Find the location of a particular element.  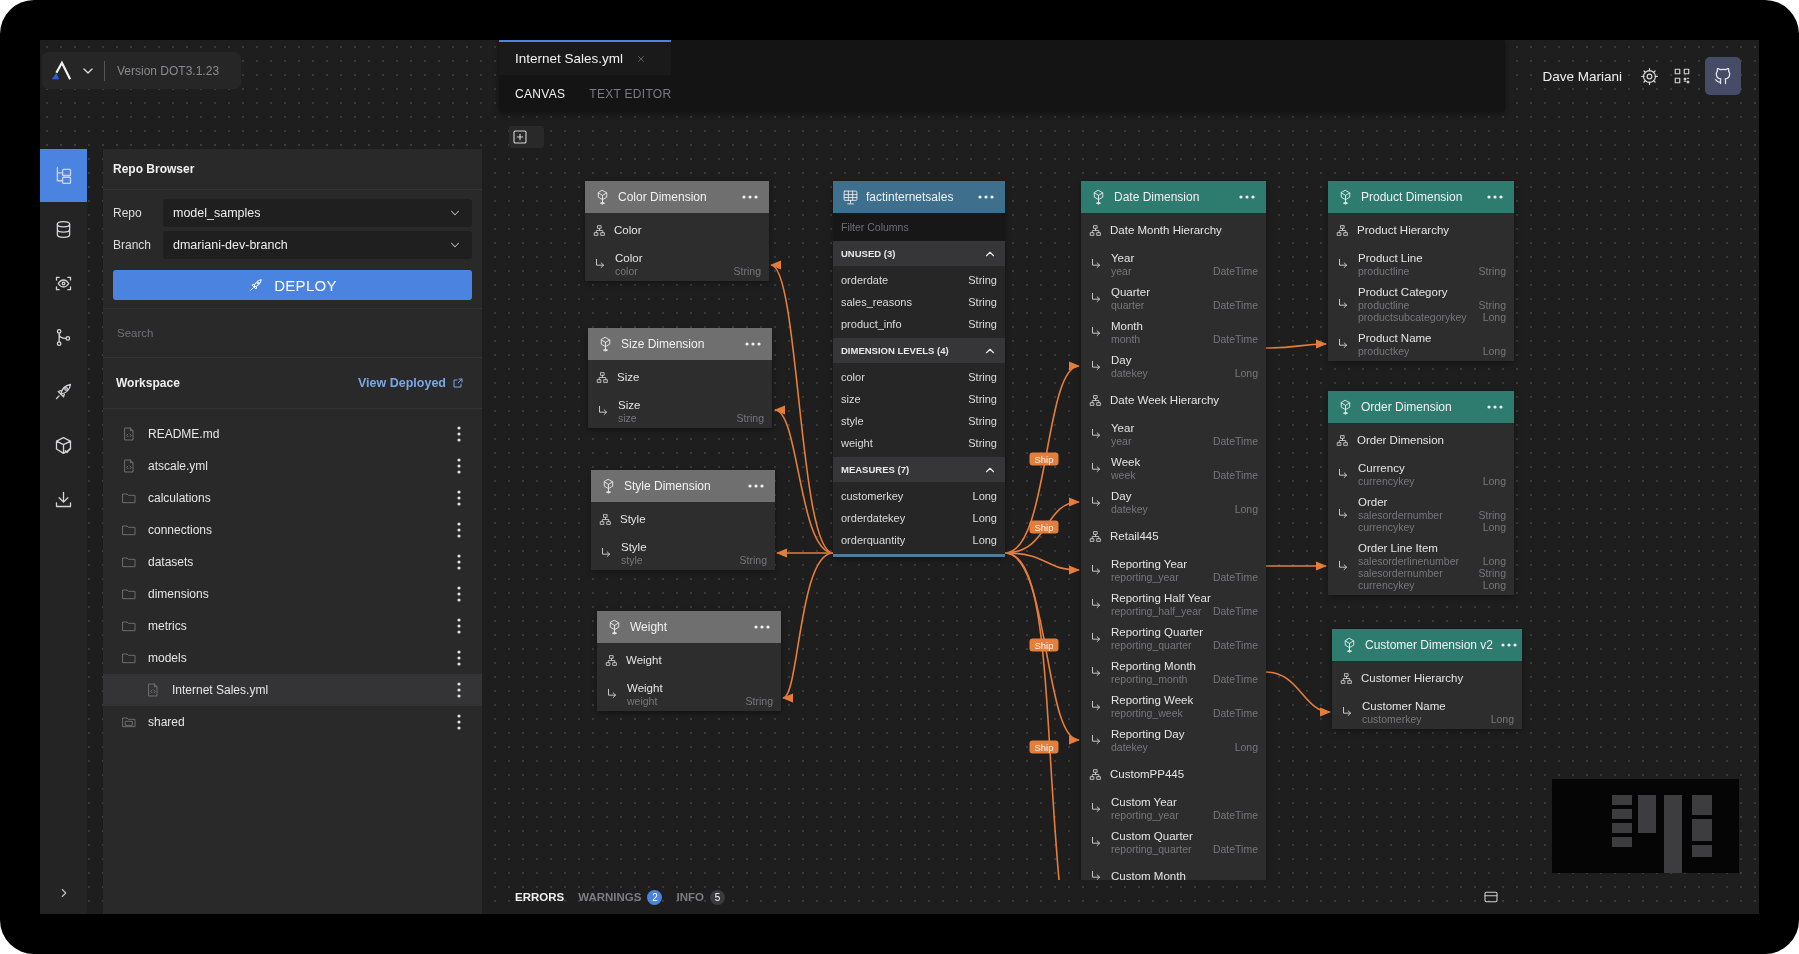

node-card: Weight Weight Weight weight String is located at coordinates (689, 661).